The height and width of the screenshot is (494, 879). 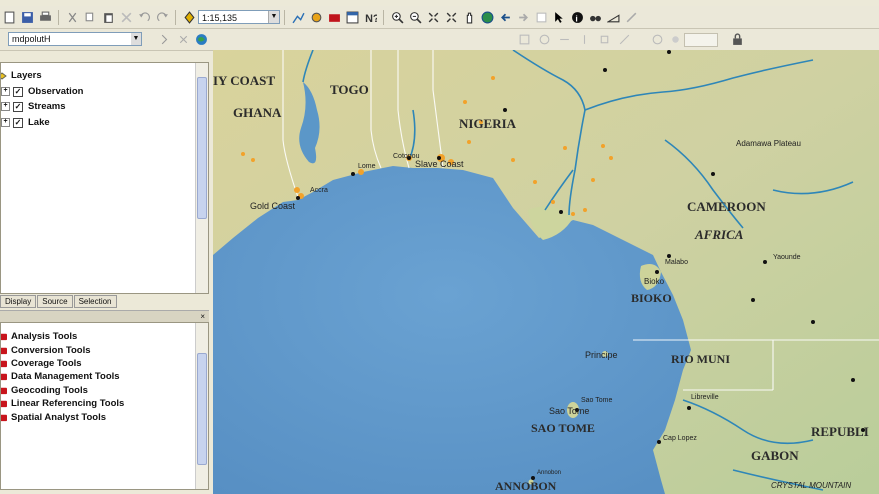 What do you see at coordinates (487, 17) in the screenshot?
I see `globe-icon` at bounding box center [487, 17].